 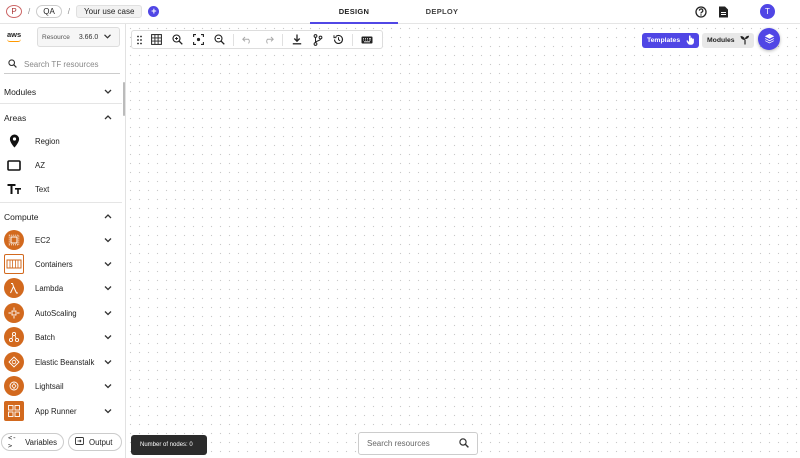 I want to click on divider, so click(x=61, y=202).